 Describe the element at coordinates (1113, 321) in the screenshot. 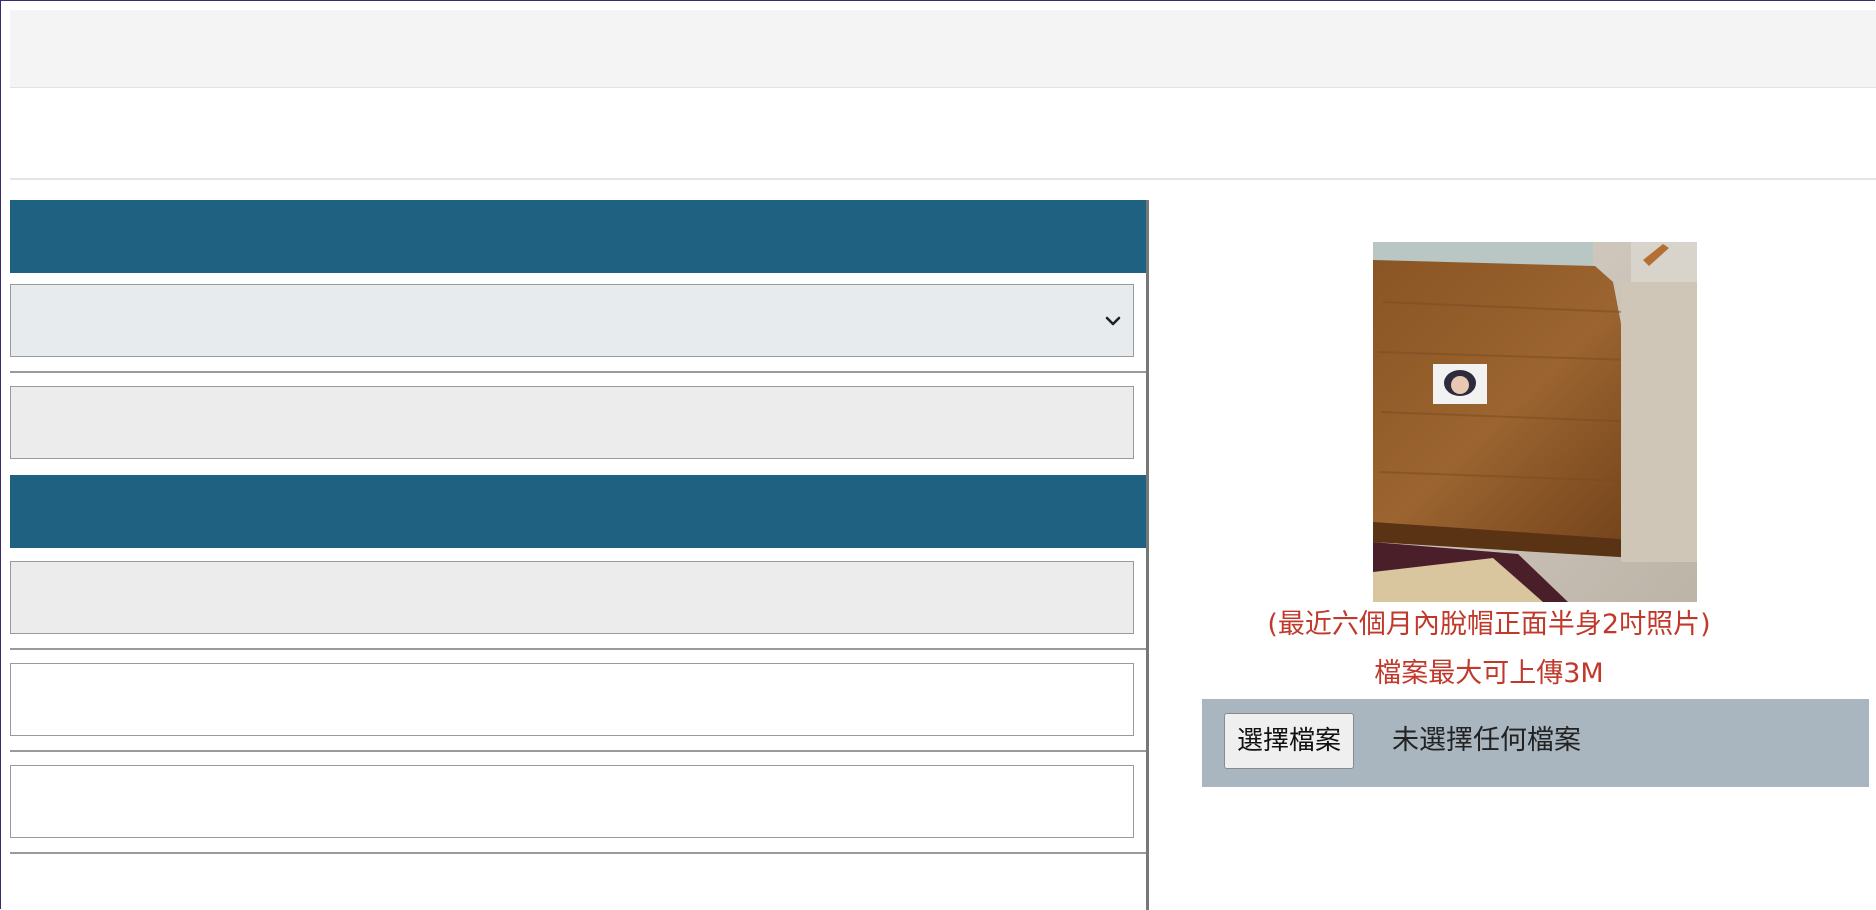

I see `chevron-down-icon` at that location.